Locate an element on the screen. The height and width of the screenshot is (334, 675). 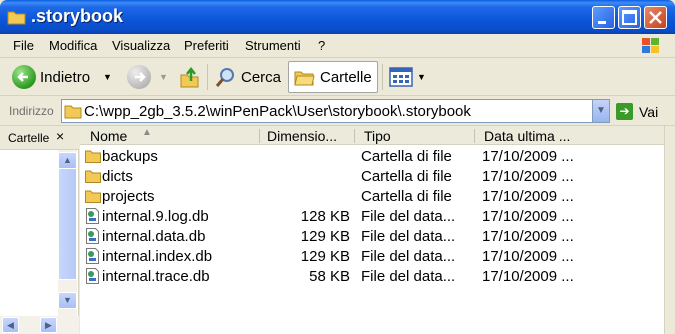
minimize-icon is located at coordinates (602, 22).